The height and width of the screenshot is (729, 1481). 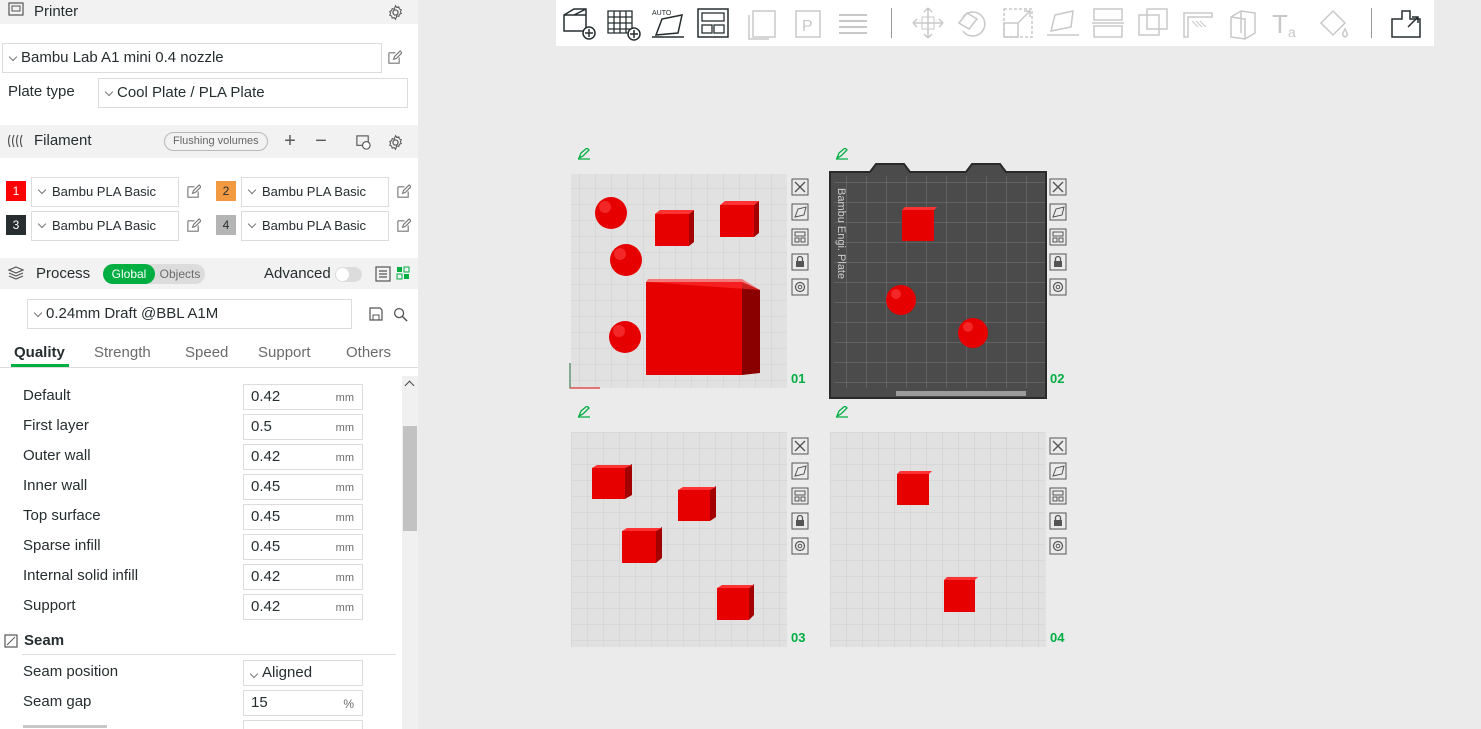 I want to click on plate-03-bed, so click(x=679, y=540).